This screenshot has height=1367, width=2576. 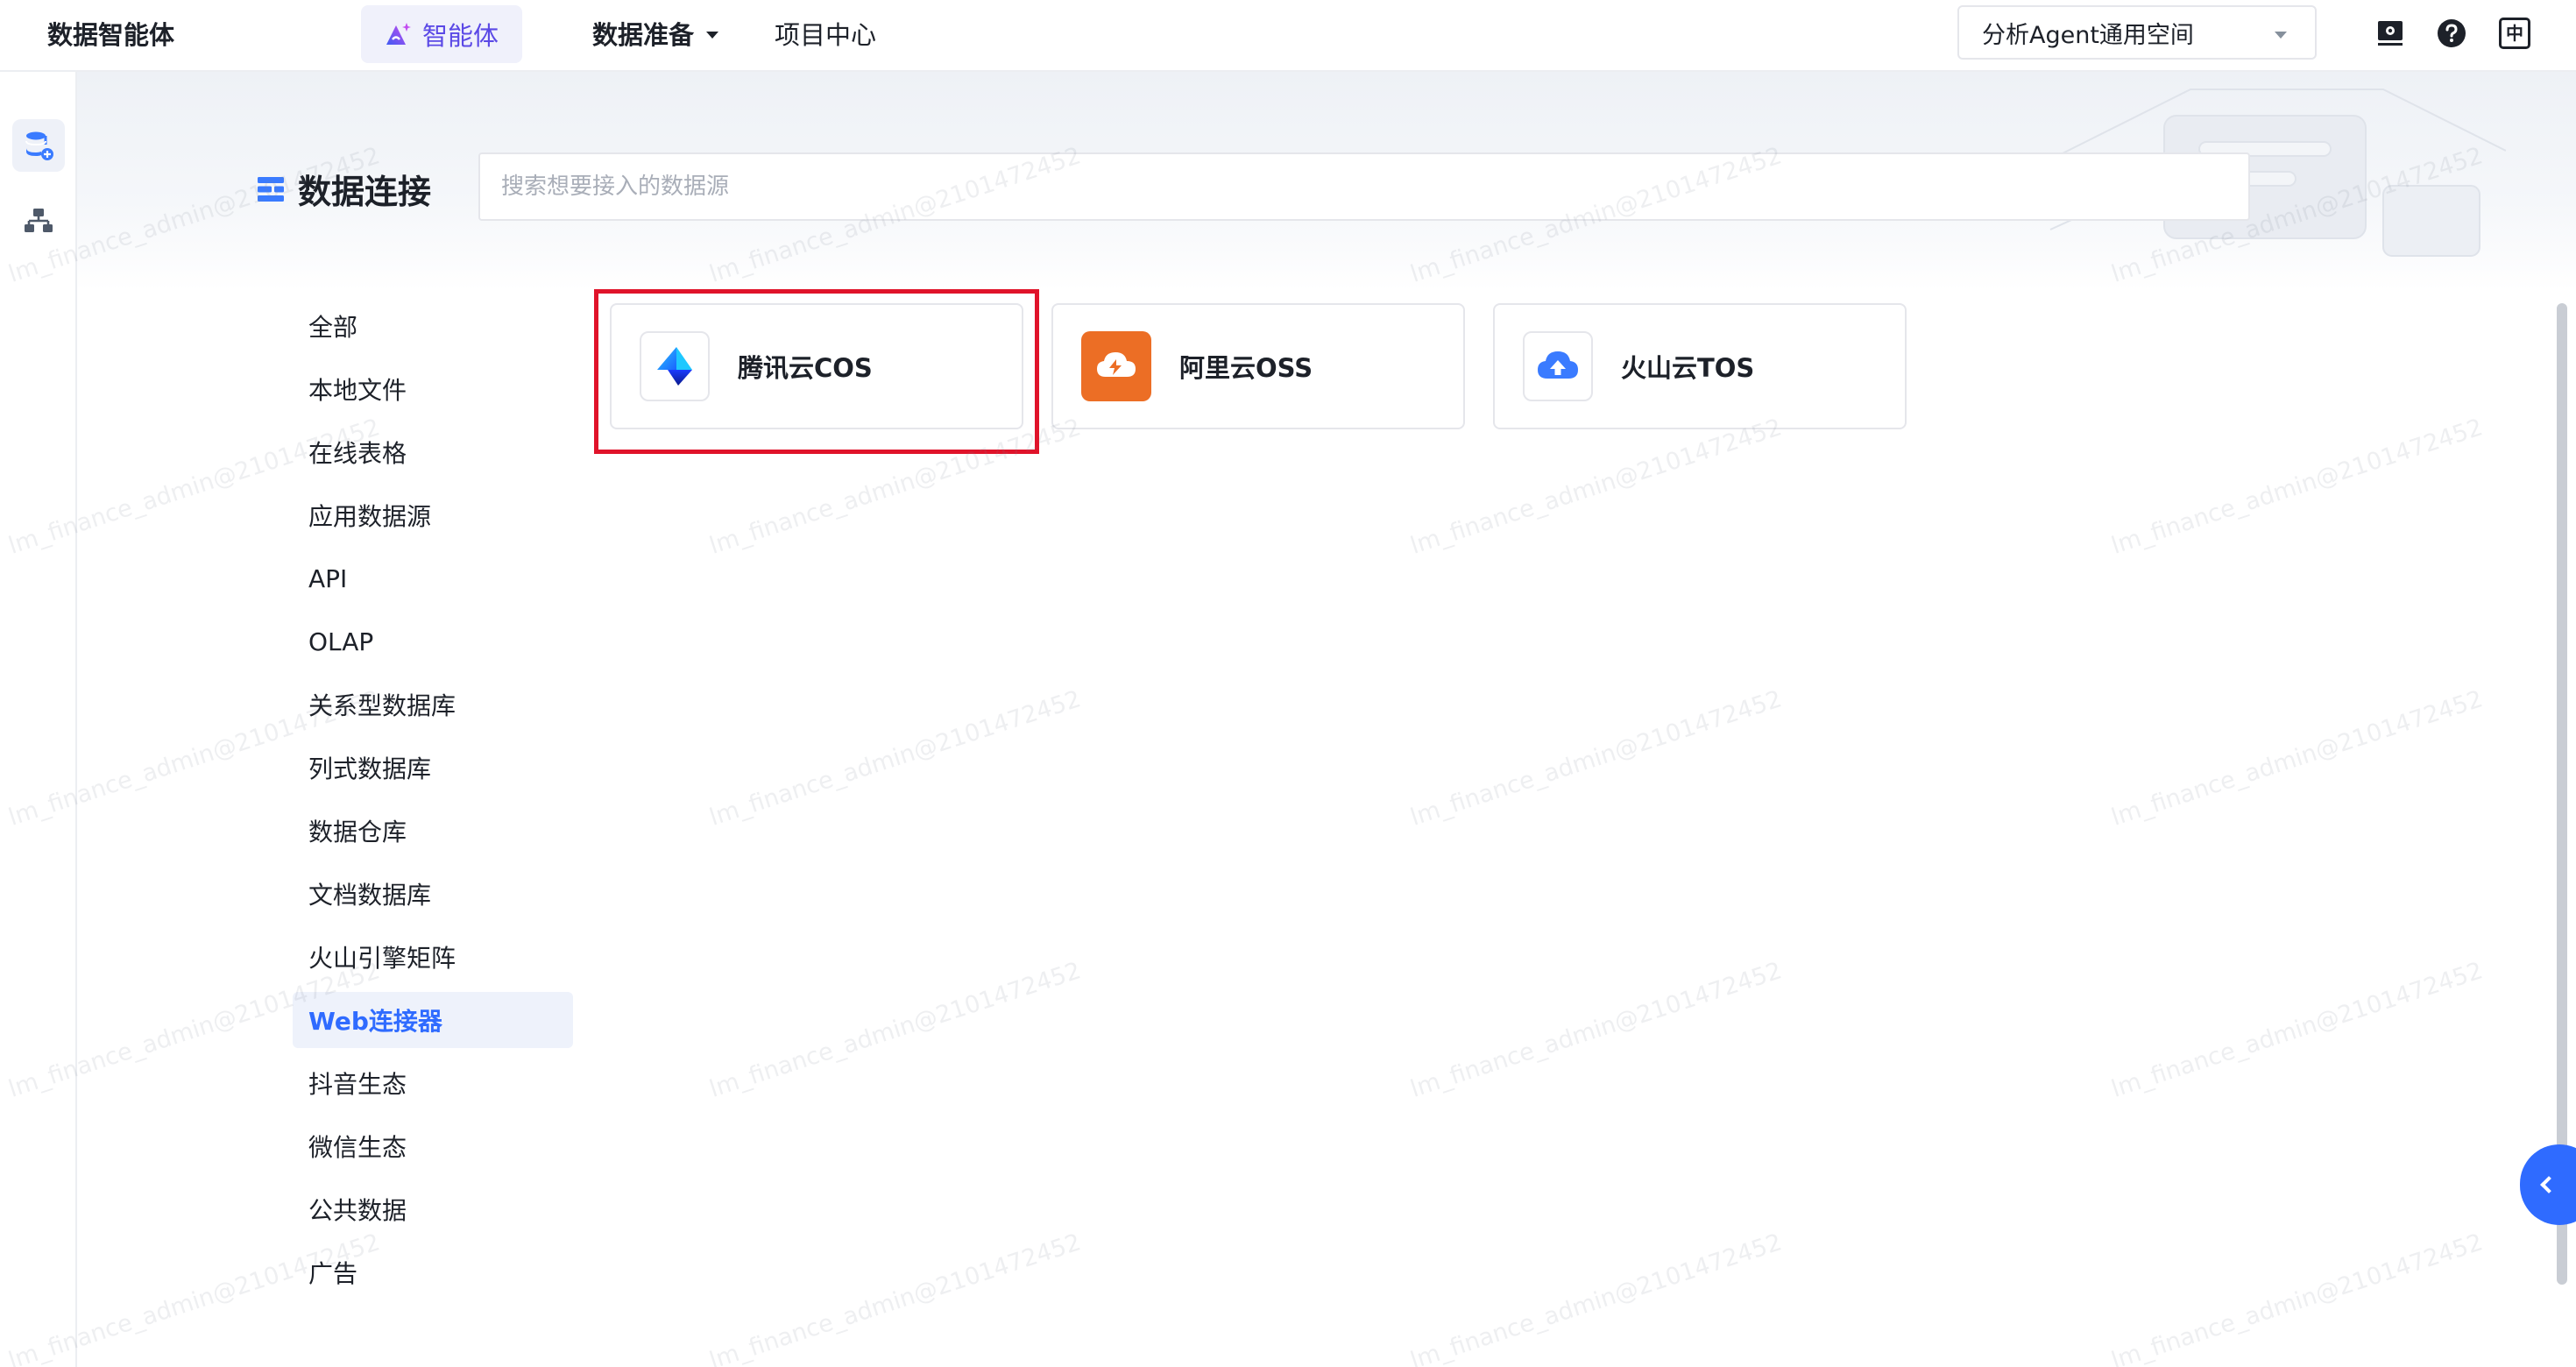 What do you see at coordinates (433, 1020) in the screenshot?
I see `category-item: Web连接器` at bounding box center [433, 1020].